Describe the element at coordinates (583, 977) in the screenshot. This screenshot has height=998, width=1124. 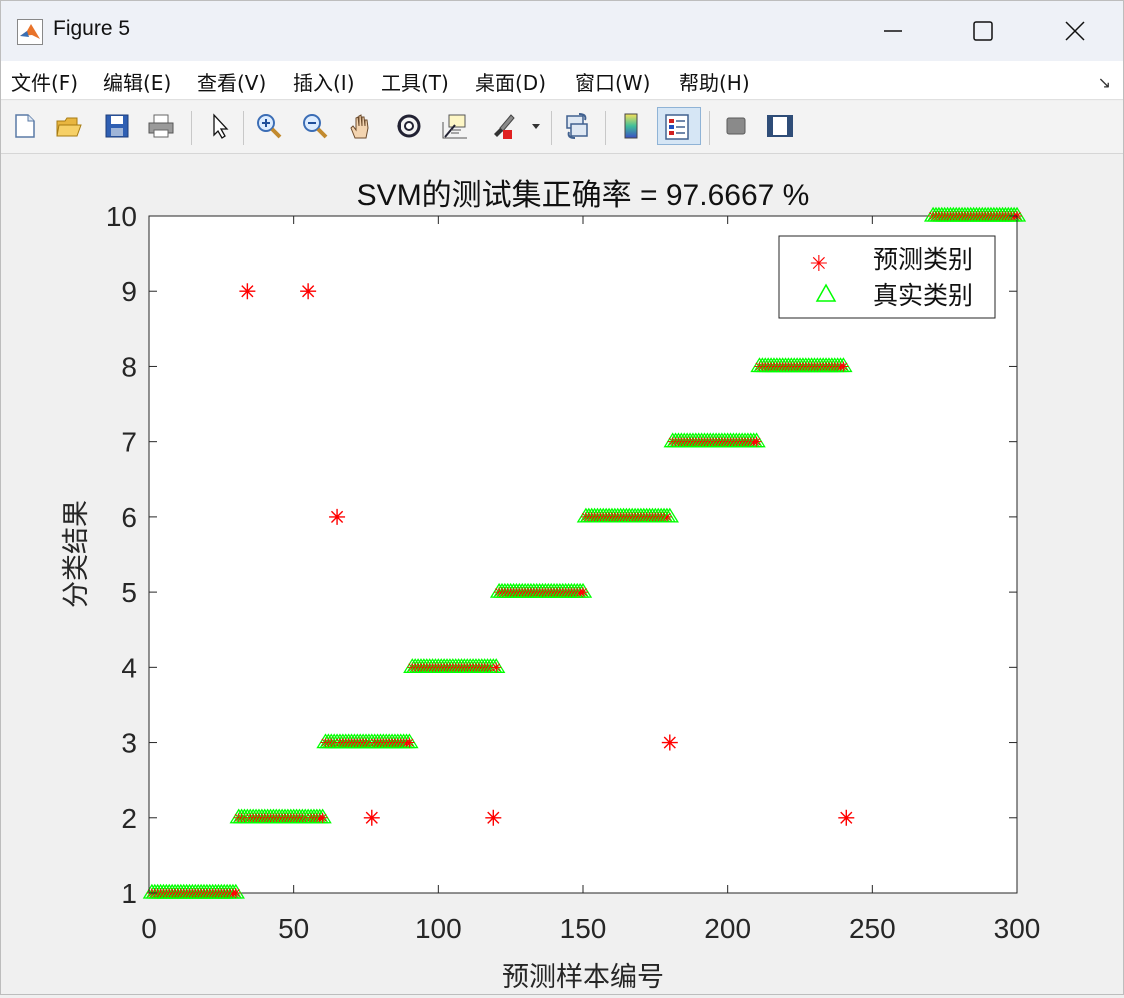
I see `x-axis-label: 预测样本编号` at that location.